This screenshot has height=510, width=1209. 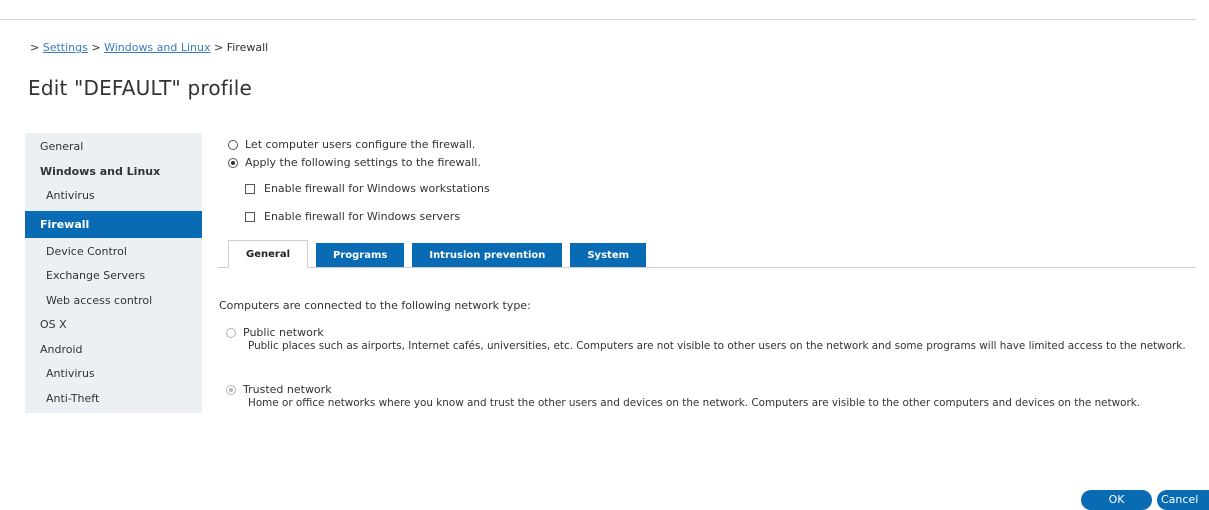 I want to click on network-option-label: Public network, so click(x=283, y=332).